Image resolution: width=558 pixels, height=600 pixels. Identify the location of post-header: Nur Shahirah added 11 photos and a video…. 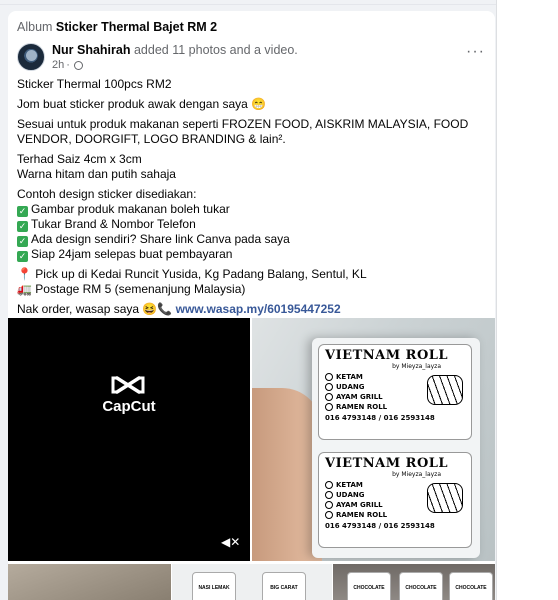
(175, 50).